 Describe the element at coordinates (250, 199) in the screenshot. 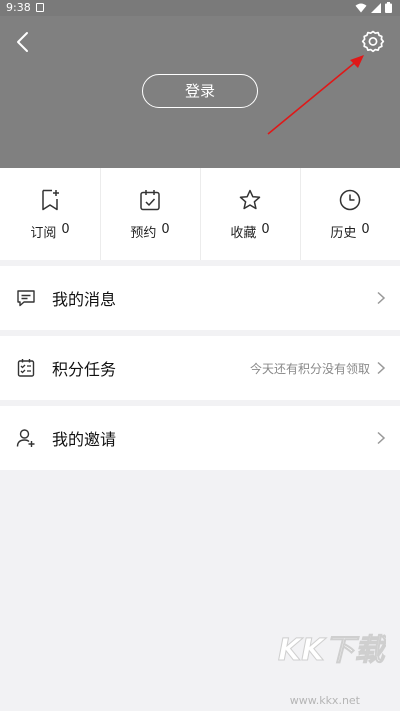

I see `star-icon` at that location.